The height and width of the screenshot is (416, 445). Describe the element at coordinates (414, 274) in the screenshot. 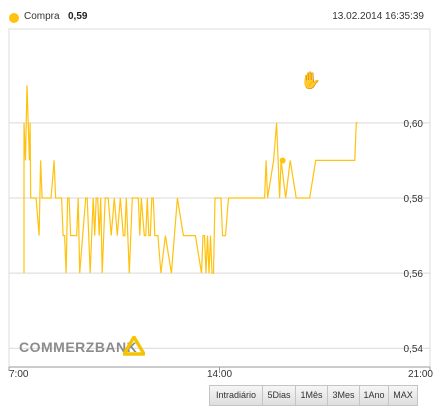

I see `y-tick-label: 0,56` at that location.